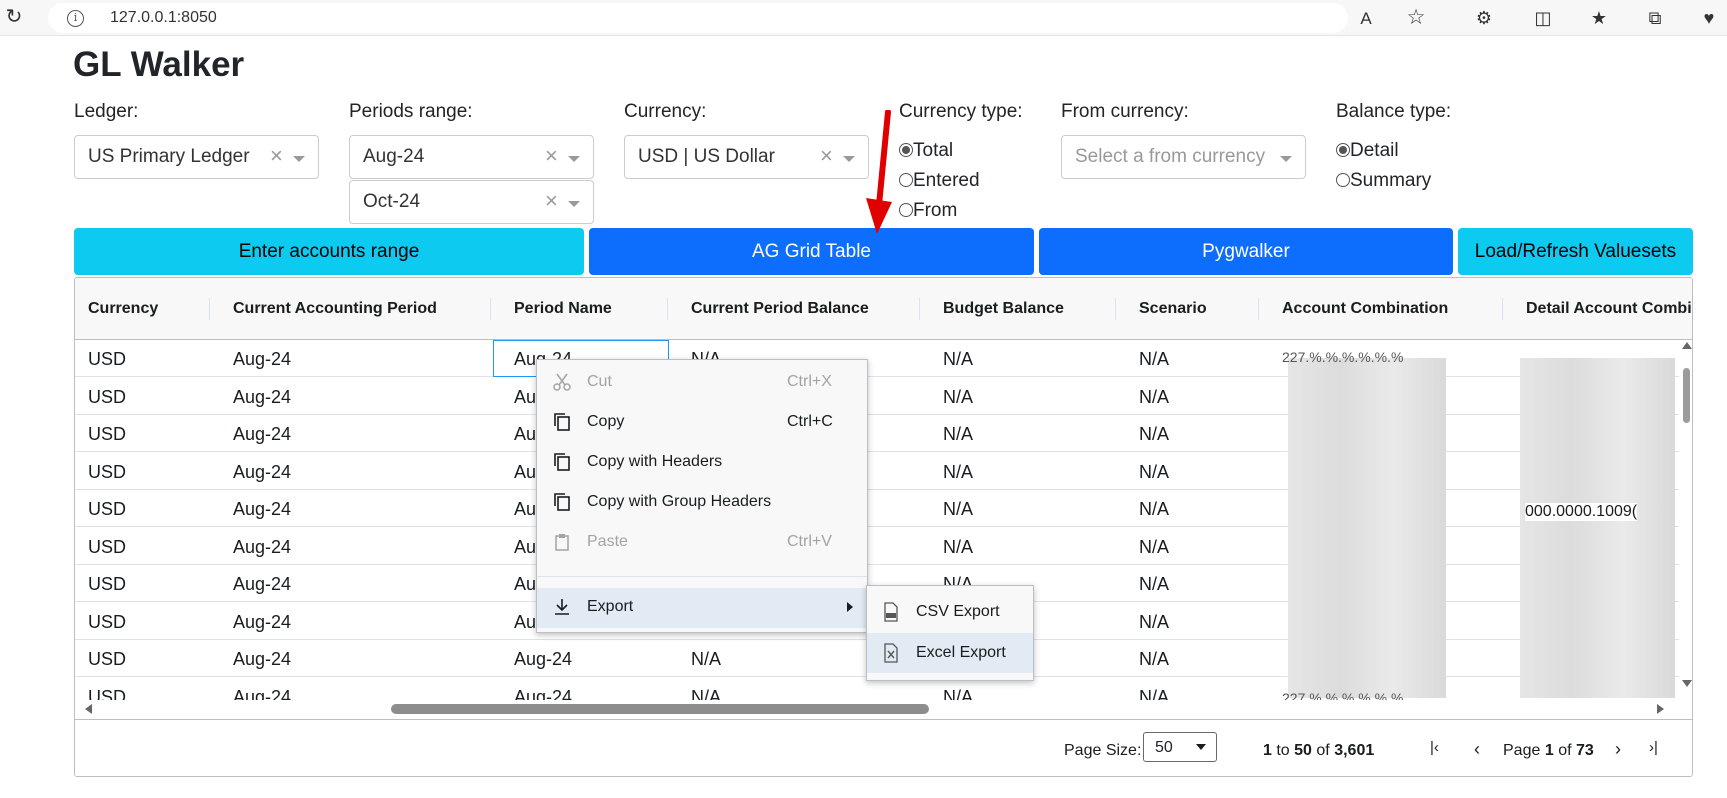 This screenshot has height=798, width=1727. I want to click on previous-page-icon: ‹, so click(1477, 749).